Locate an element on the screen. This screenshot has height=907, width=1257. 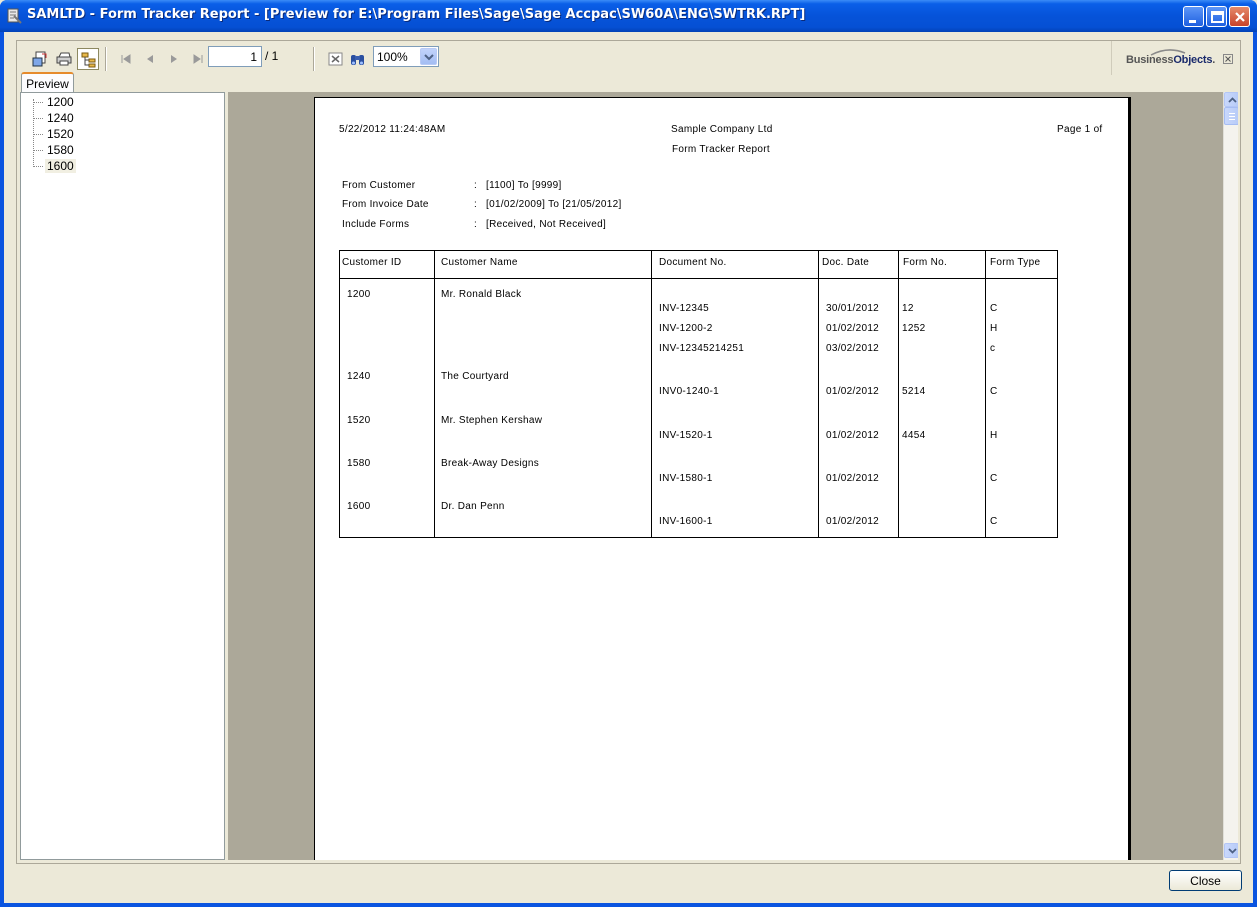
chevron-up-icon is located at coordinates (1232, 100).